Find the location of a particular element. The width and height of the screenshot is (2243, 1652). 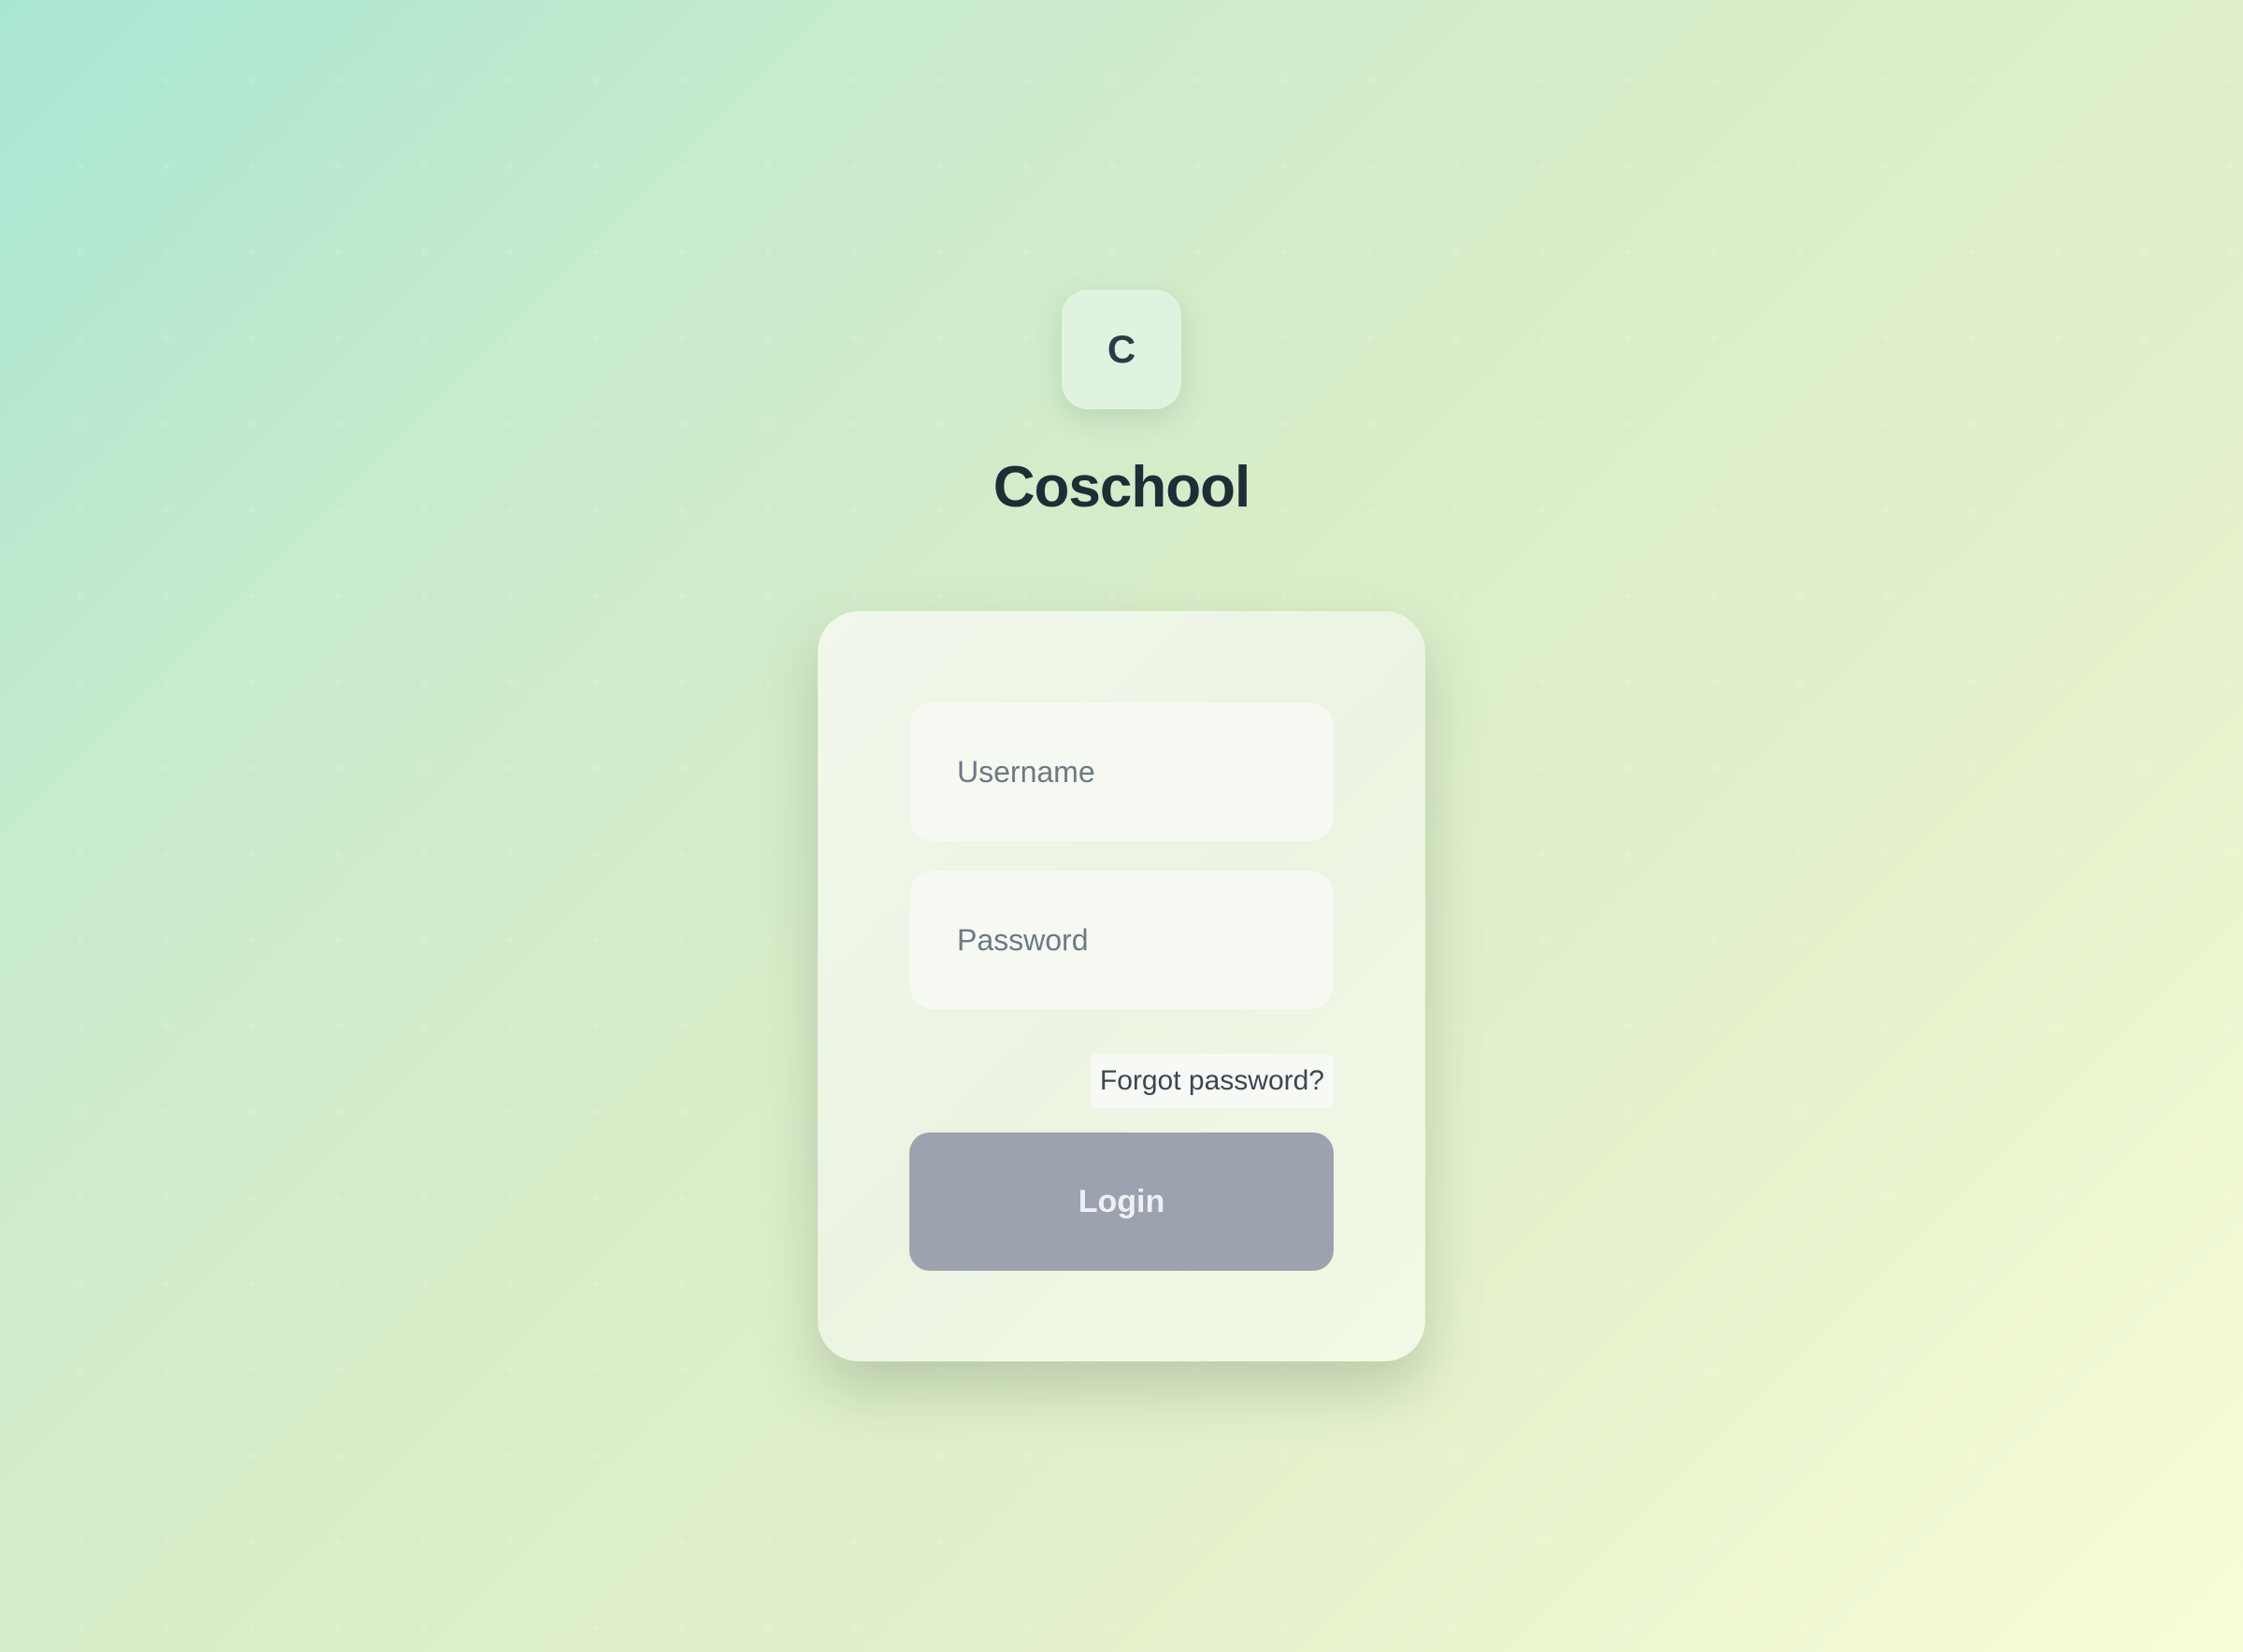

login-card: Forgot password? Login is located at coordinates (1121, 986).